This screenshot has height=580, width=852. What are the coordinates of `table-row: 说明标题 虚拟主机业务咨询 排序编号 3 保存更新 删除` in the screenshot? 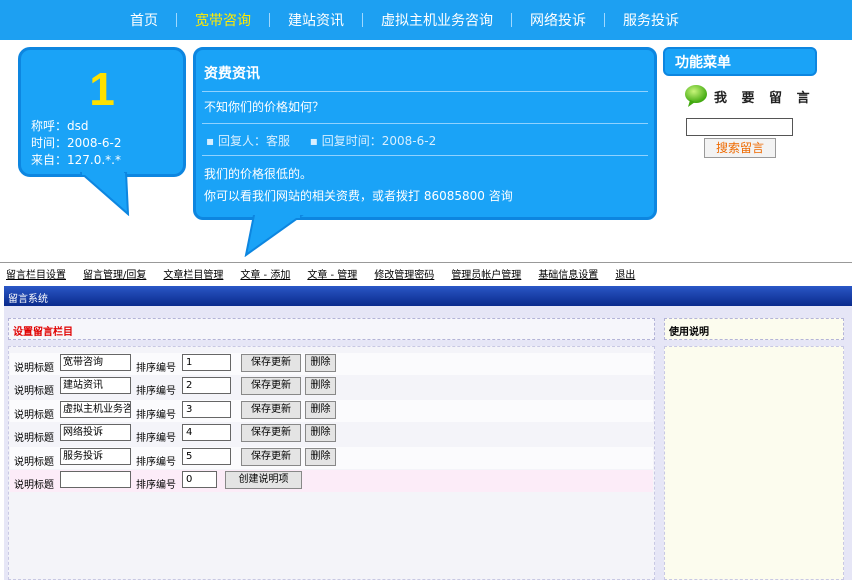 It's located at (331, 411).